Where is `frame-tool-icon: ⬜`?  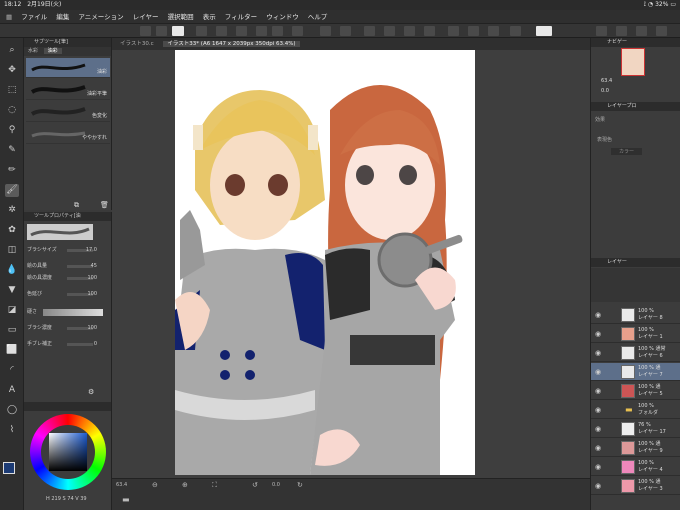
frame-tool-icon: ⬜ is located at coordinates (12, 350).